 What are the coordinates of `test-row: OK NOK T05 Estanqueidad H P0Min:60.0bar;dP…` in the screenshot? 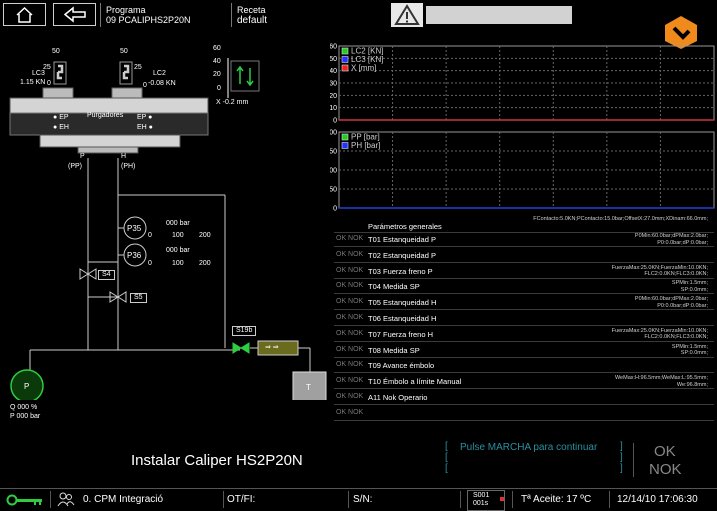 It's located at (524, 303).